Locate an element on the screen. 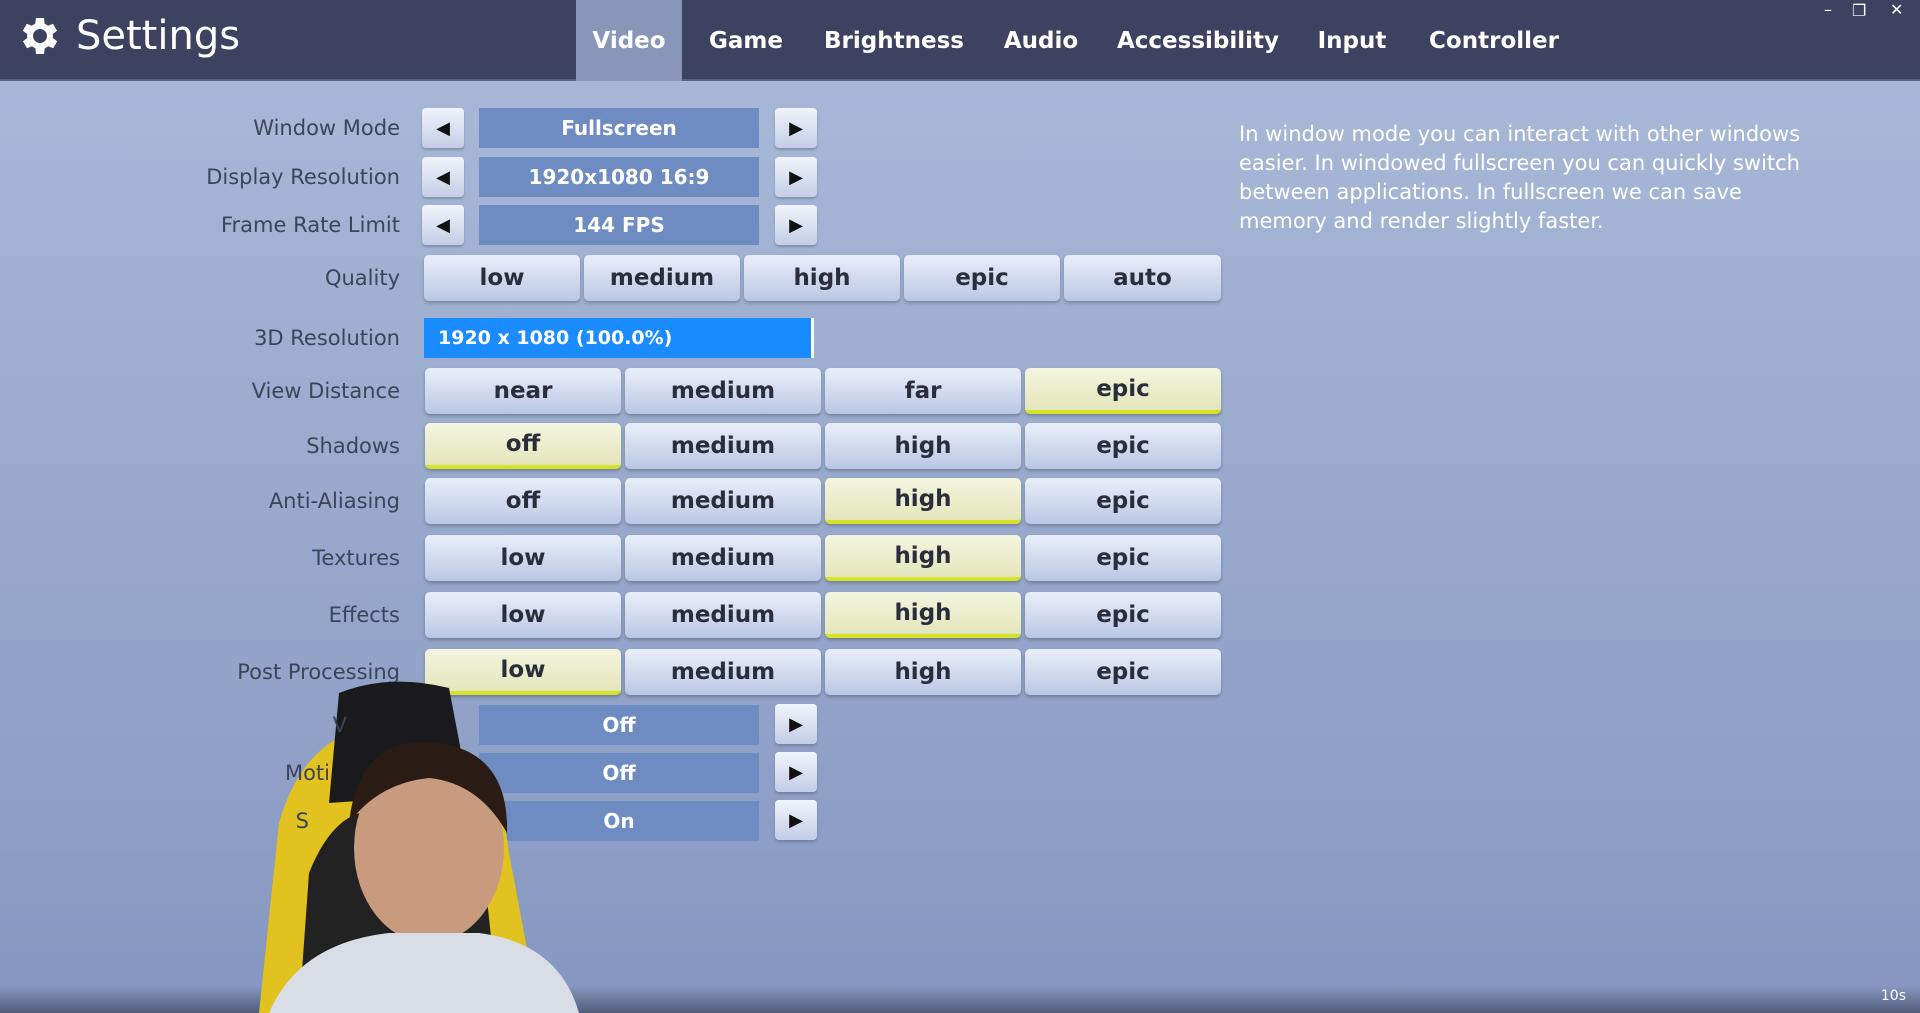 This screenshot has height=1013, width=1920. anti-aliasing-medium-button: medium is located at coordinates (723, 501).